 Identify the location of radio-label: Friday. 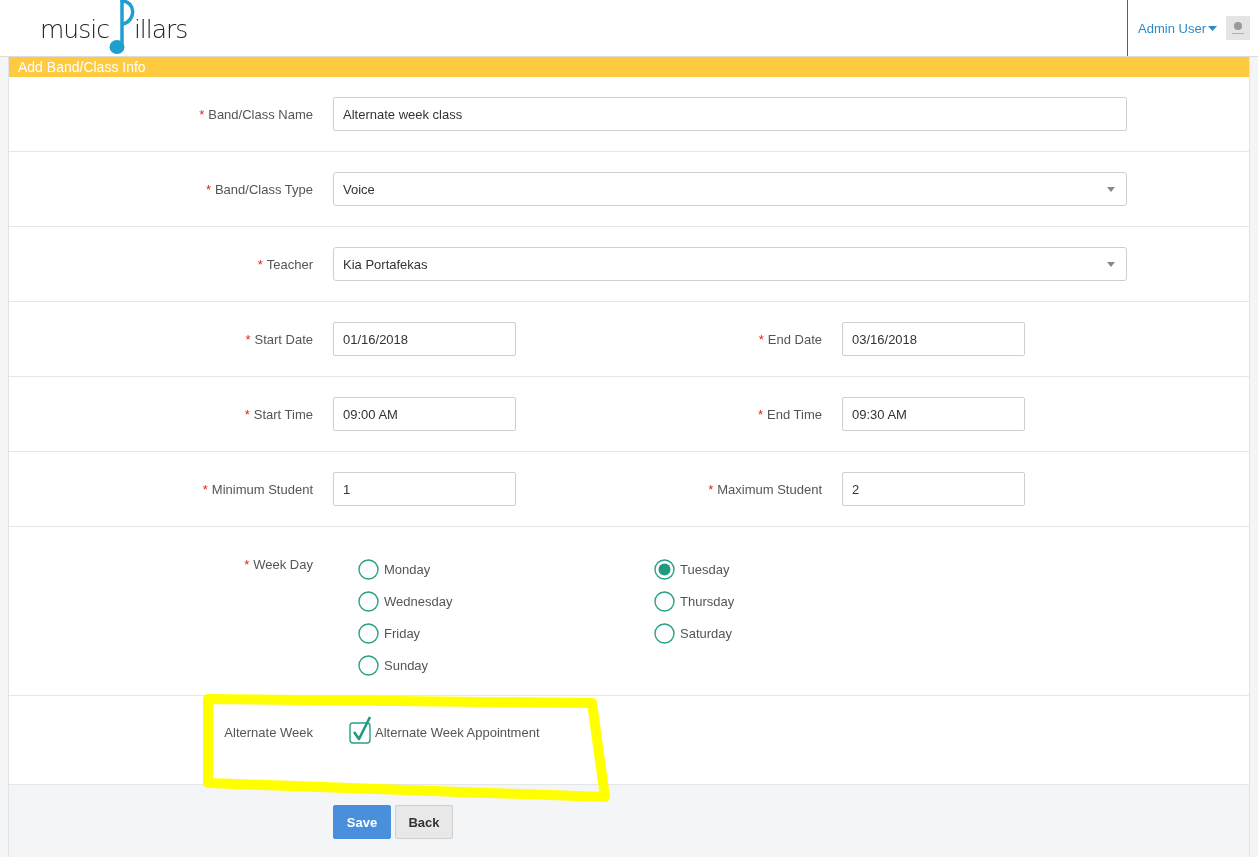
(402, 633).